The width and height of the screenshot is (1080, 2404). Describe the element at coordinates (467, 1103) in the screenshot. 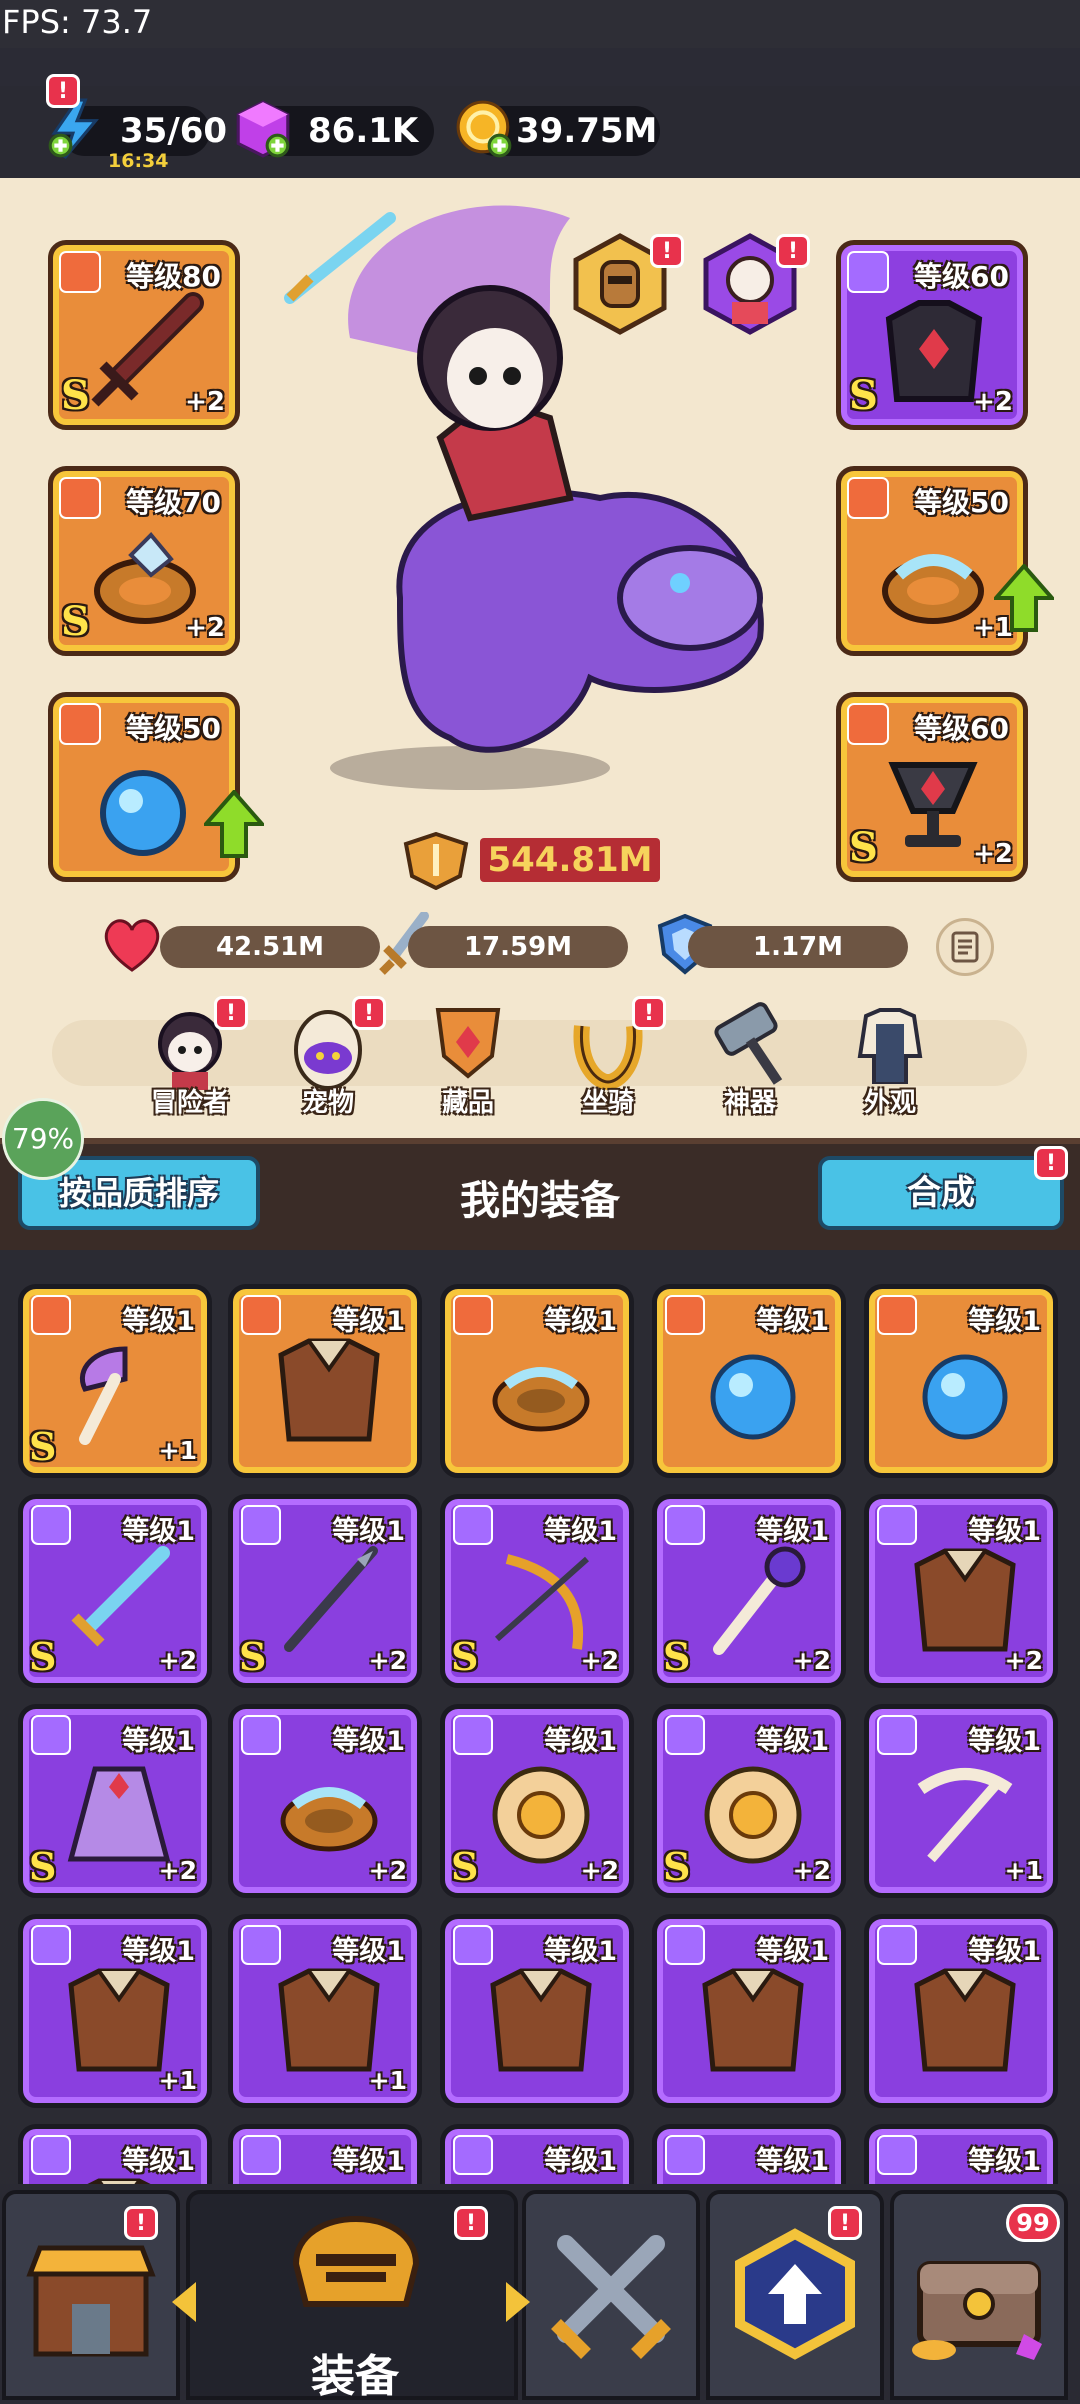

I see `tab-label: 藏品` at that location.